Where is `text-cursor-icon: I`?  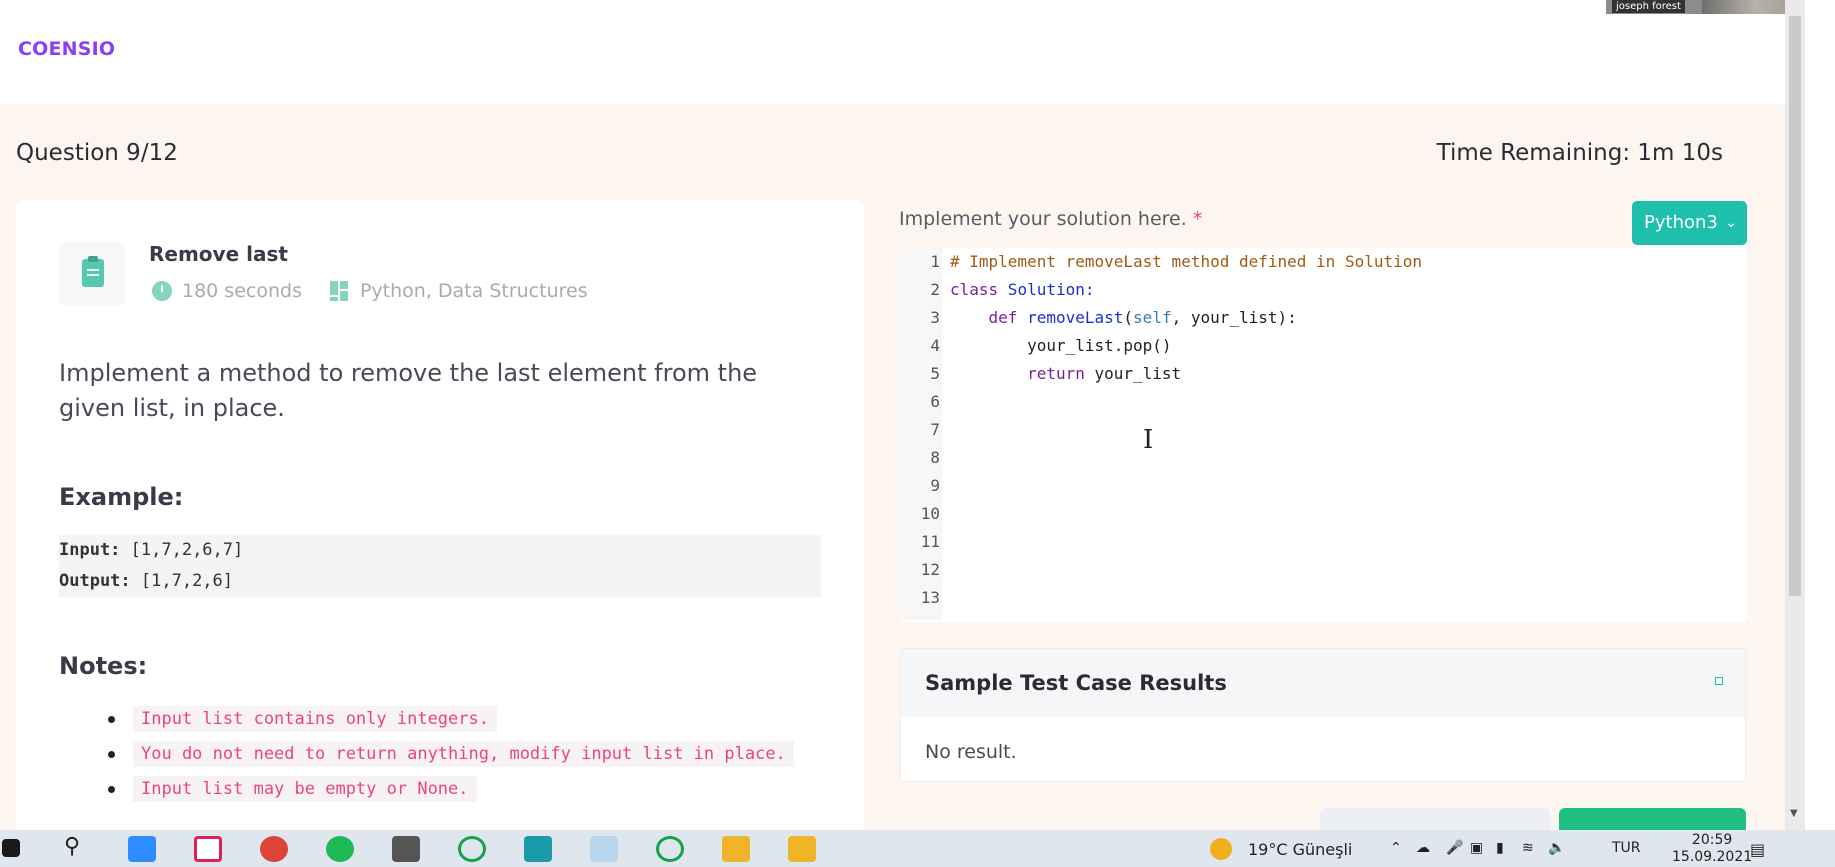 text-cursor-icon: I is located at coordinates (1148, 440).